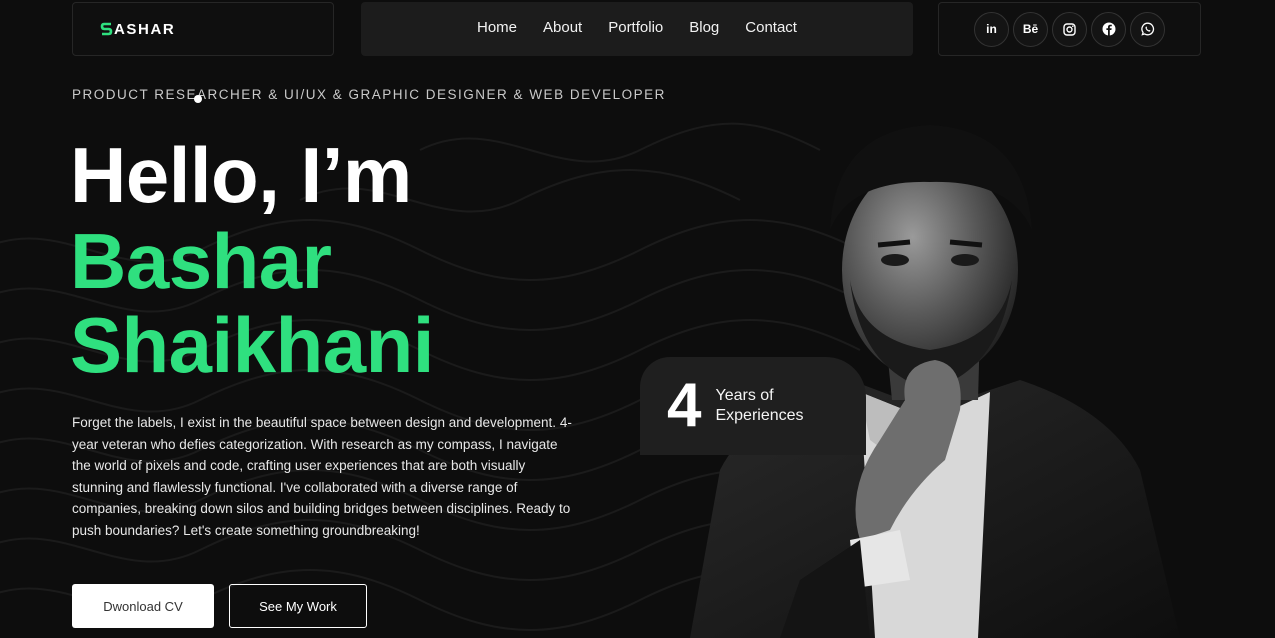  Describe the element at coordinates (145, 29) in the screenshot. I see `logo-text: ASHAR` at that location.